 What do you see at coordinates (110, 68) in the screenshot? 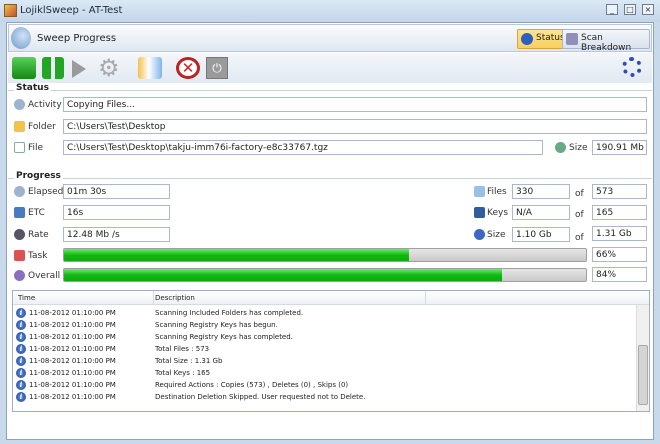
I see `settings-button: ⚙` at bounding box center [110, 68].